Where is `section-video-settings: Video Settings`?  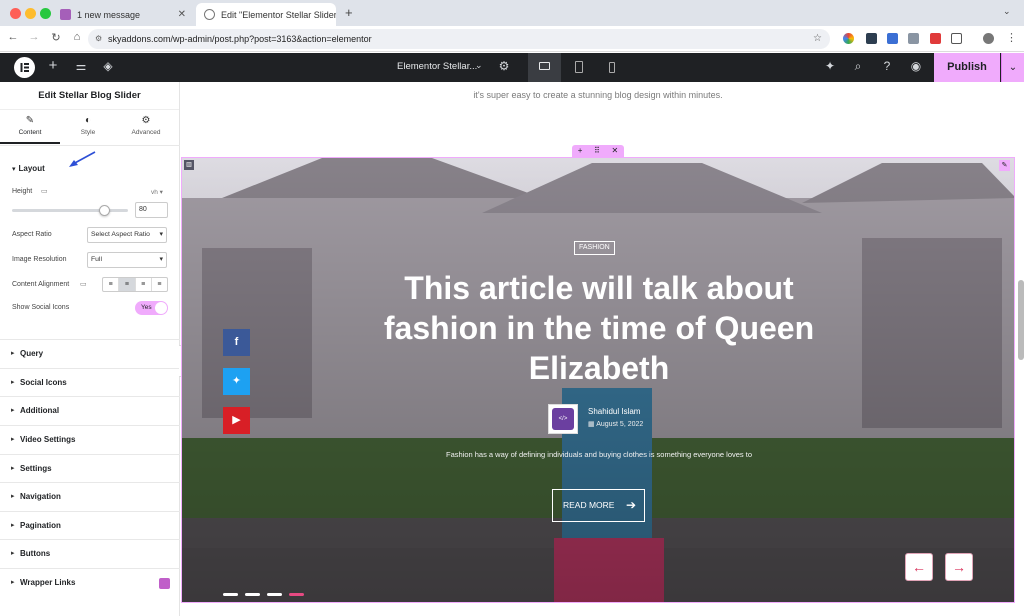
section-video-settings: Video Settings is located at coordinates (90, 439).